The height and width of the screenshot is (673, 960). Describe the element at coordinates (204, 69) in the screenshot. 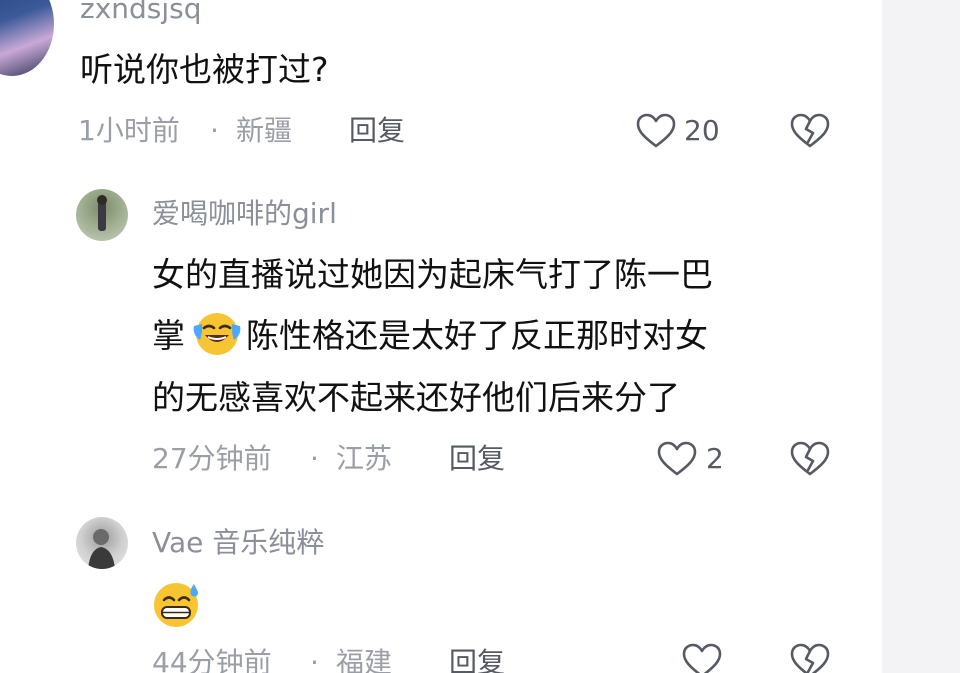

I see `comment-text: 听说你也被打过?` at that location.